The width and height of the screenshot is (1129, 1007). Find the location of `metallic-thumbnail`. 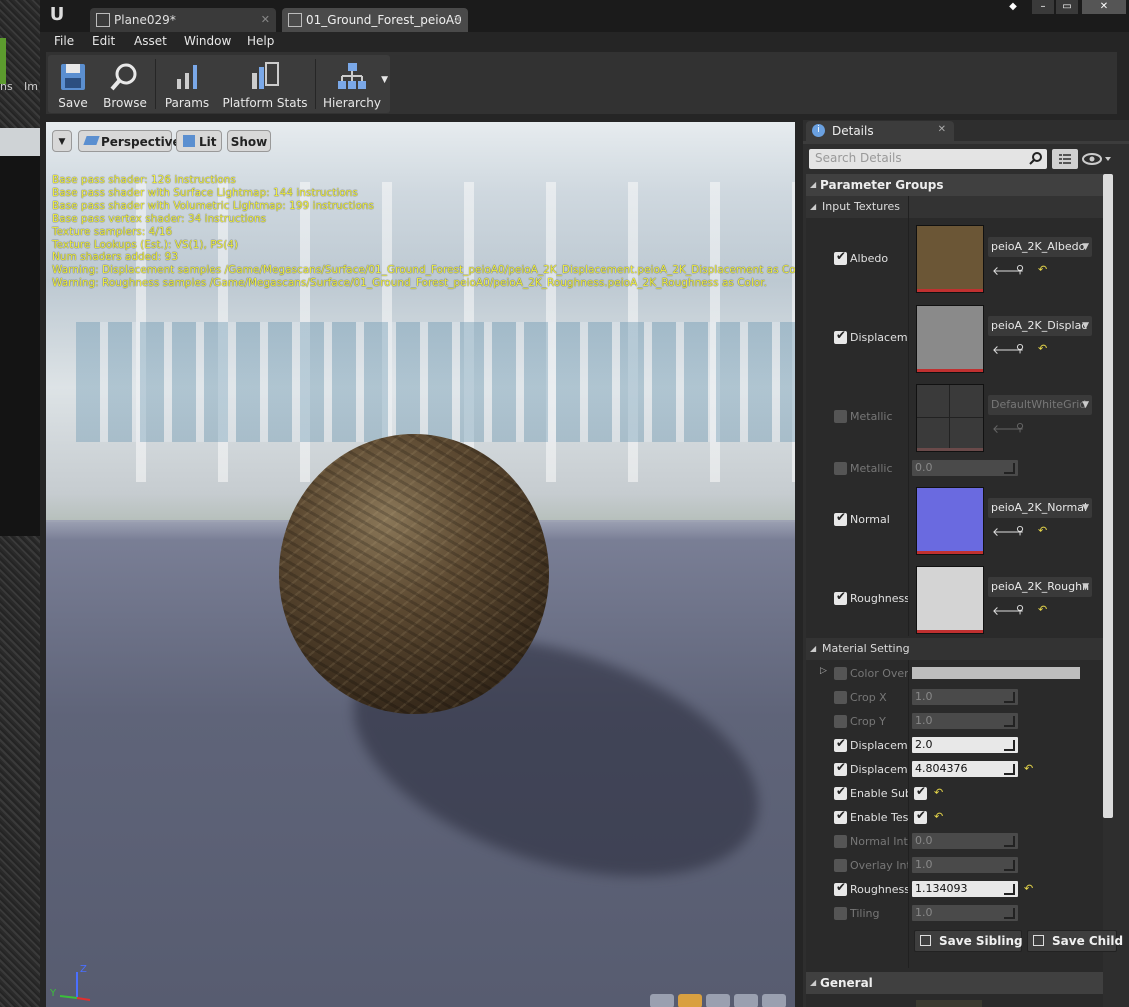

metallic-thumbnail is located at coordinates (950, 418).